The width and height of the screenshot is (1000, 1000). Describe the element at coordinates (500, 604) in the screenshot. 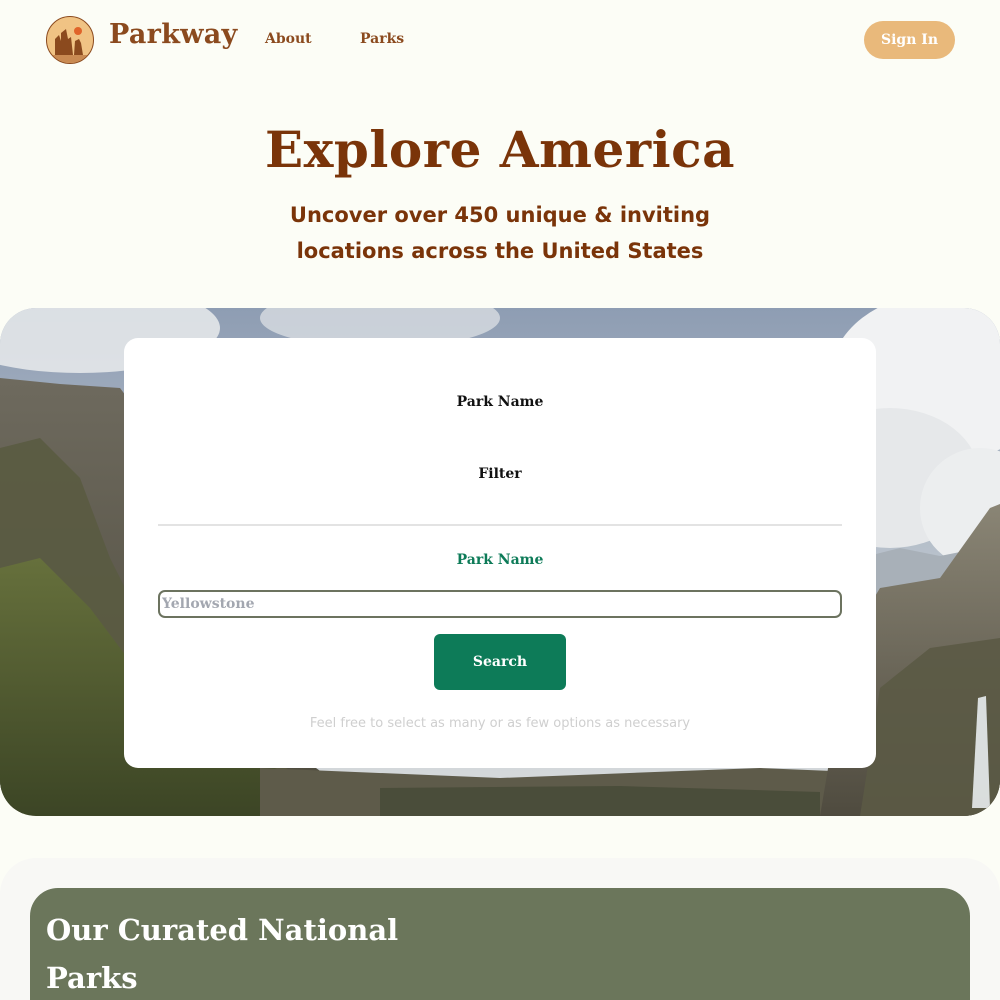

I see `park-name-input` at that location.